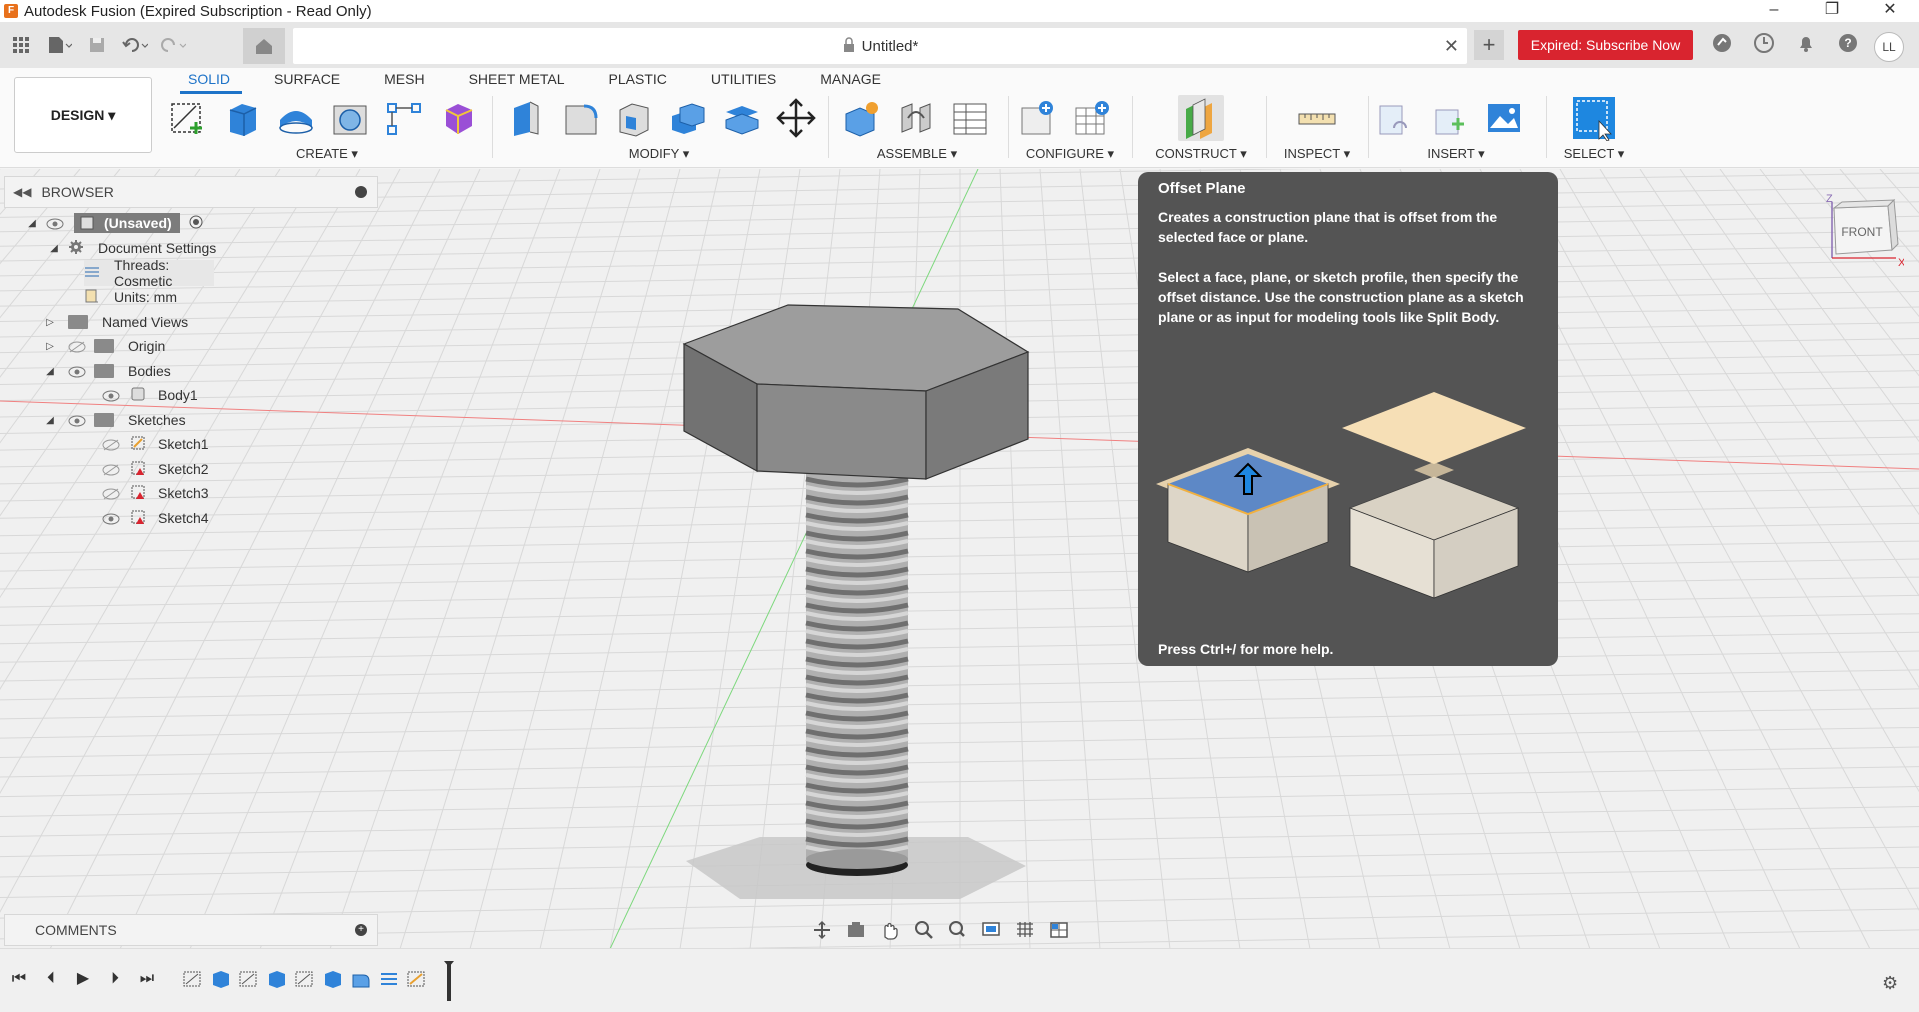 The image size is (1919, 1012). I want to click on tree-row-body1: Body1, so click(141, 395).